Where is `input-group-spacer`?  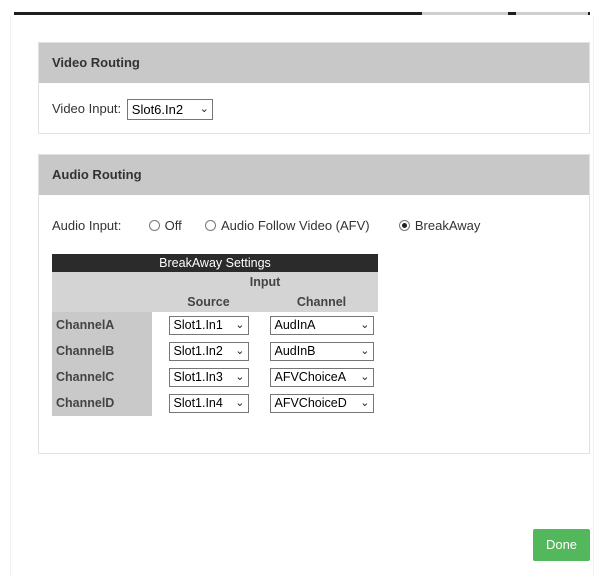
input-group-spacer is located at coordinates (102, 282).